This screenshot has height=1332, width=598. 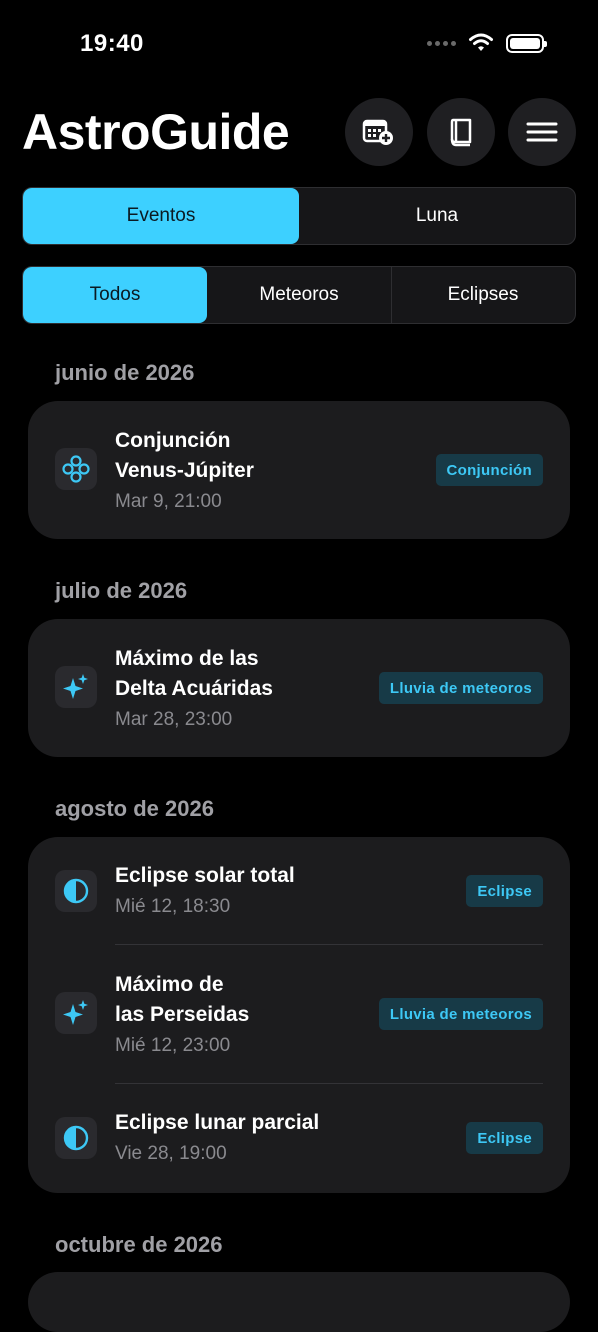 I want to click on event-title-line1: Máximo de las, so click(x=187, y=658).